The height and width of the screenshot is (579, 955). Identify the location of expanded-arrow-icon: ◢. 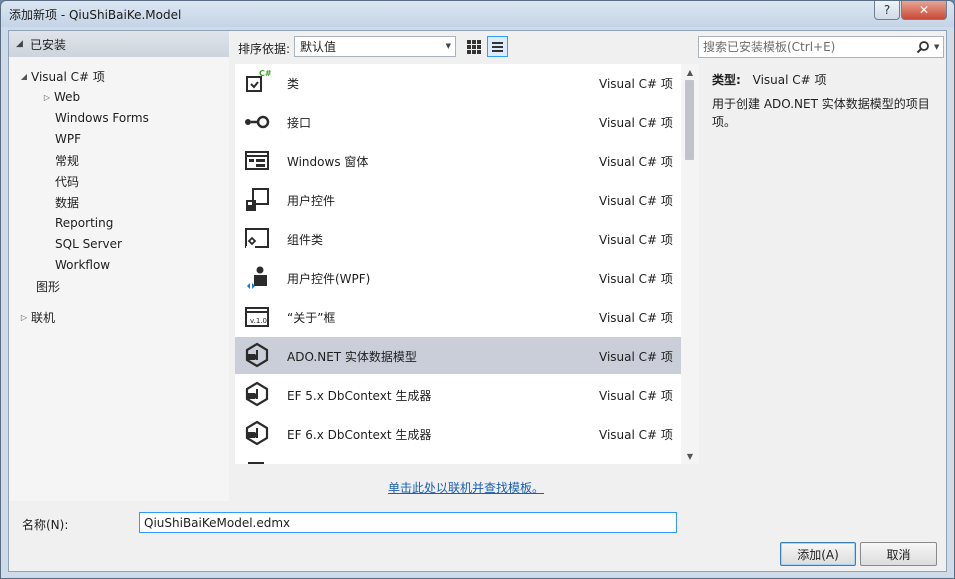
(24, 76).